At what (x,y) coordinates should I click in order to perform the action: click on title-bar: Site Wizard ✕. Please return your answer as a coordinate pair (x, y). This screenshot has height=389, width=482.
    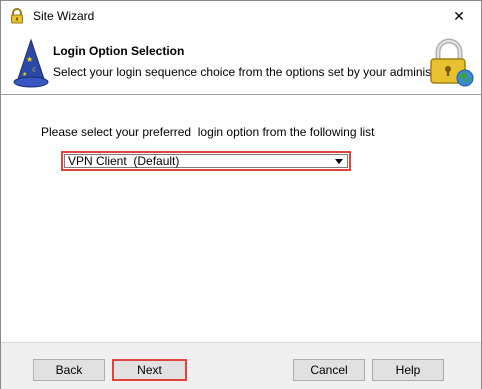
    Looking at the image, I should click on (241, 16).